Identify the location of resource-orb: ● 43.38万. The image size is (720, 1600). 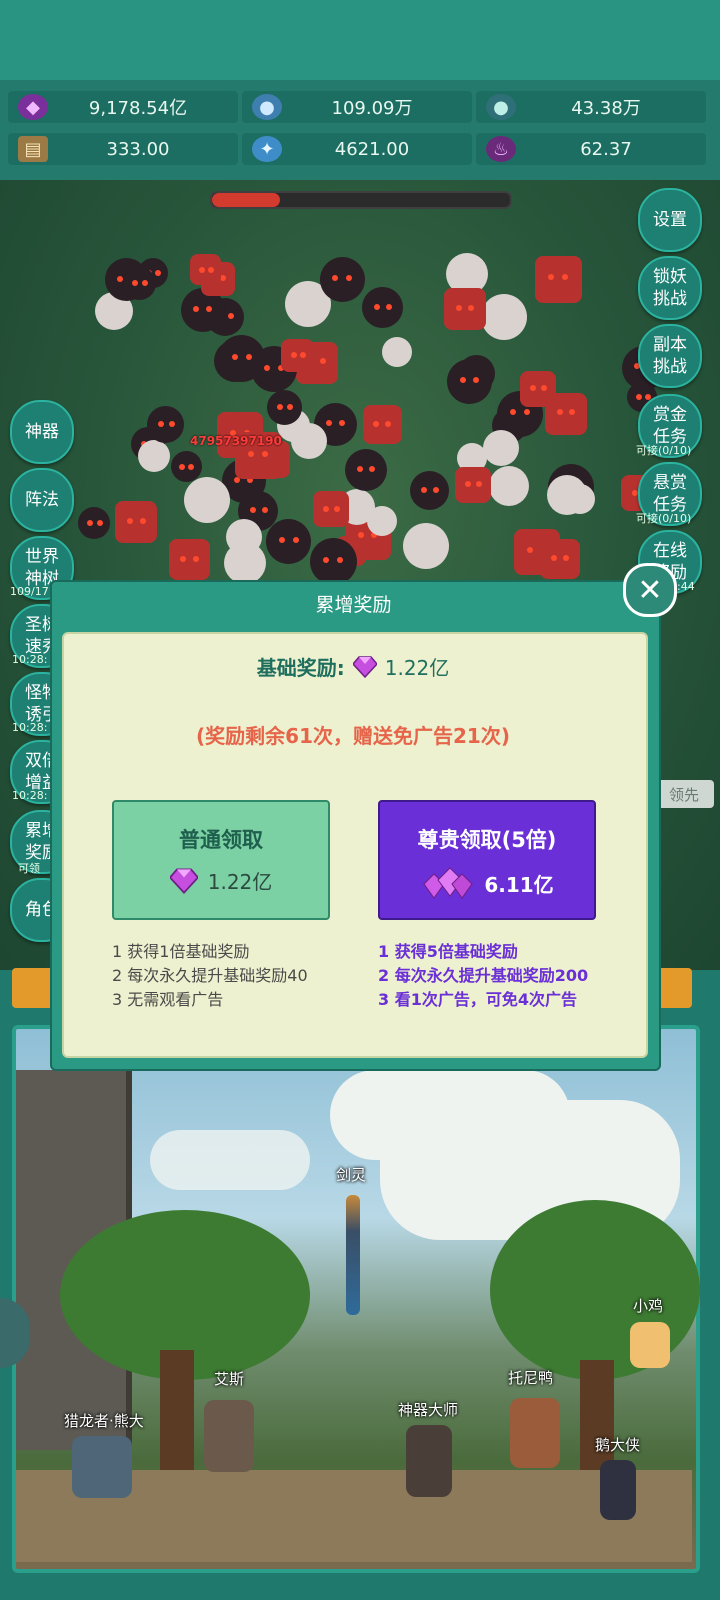
(591, 107).